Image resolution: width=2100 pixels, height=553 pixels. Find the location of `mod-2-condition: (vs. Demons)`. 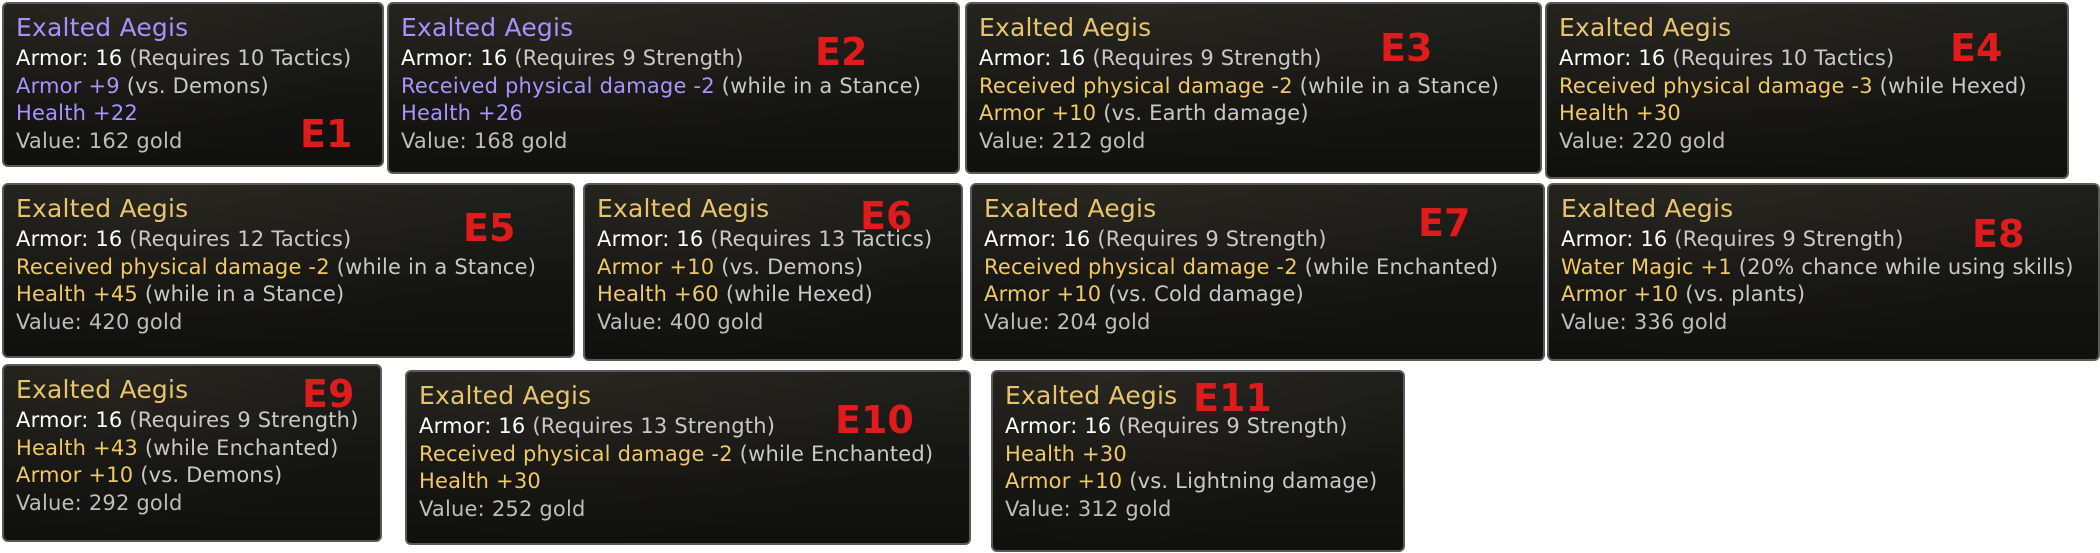

mod-2-condition: (vs. Demons) is located at coordinates (211, 475).